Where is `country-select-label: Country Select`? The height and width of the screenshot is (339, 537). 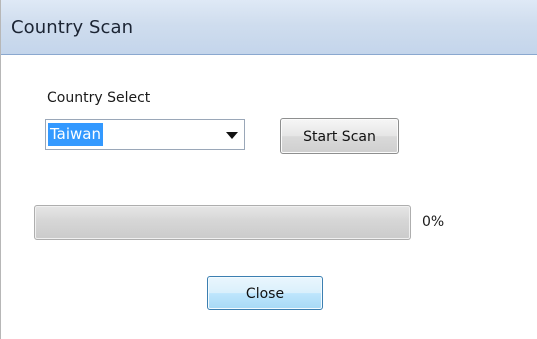
country-select-label: Country Select is located at coordinates (99, 98).